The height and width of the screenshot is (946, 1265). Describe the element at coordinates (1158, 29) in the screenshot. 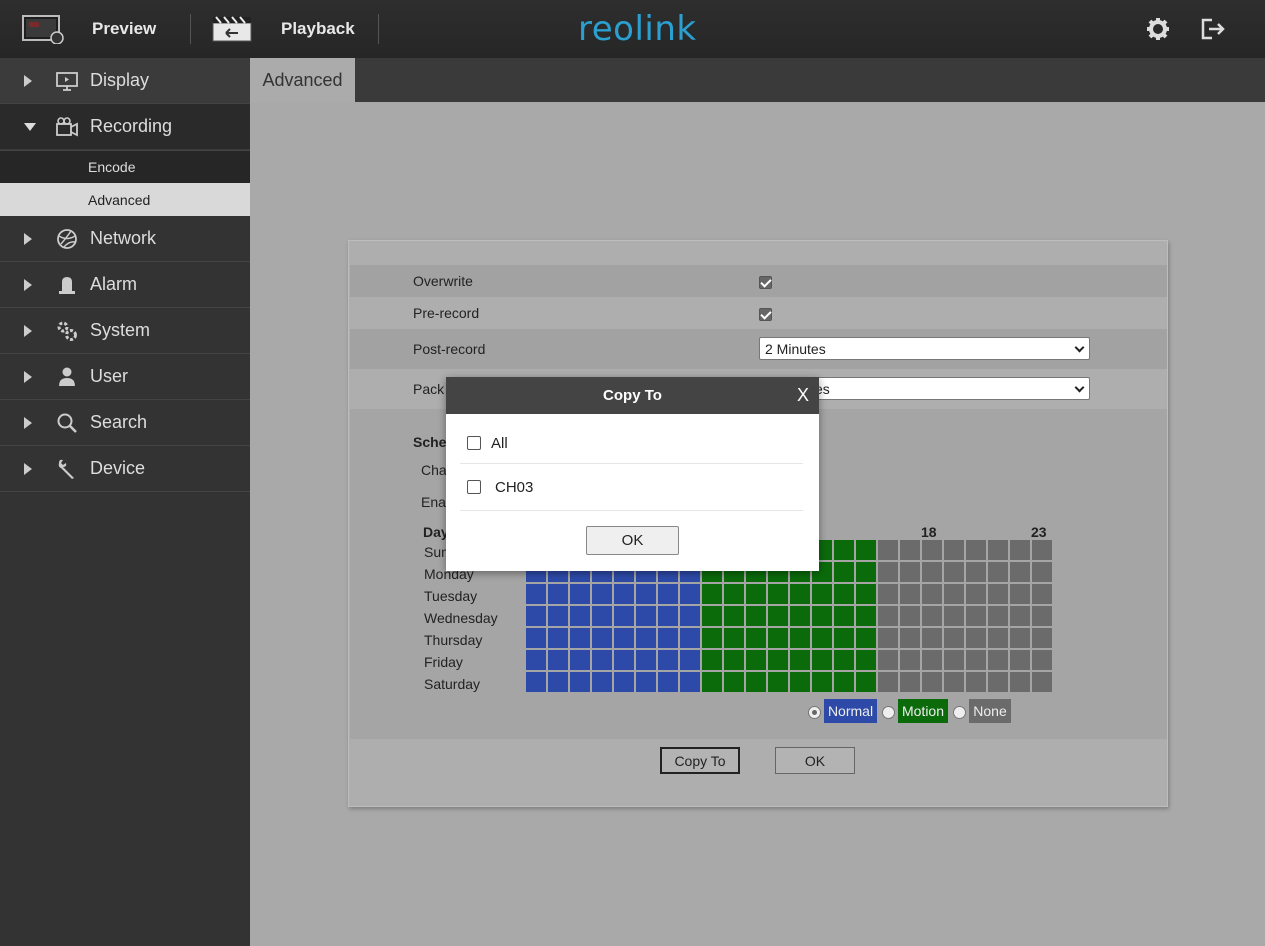

I see `gear-icon` at that location.